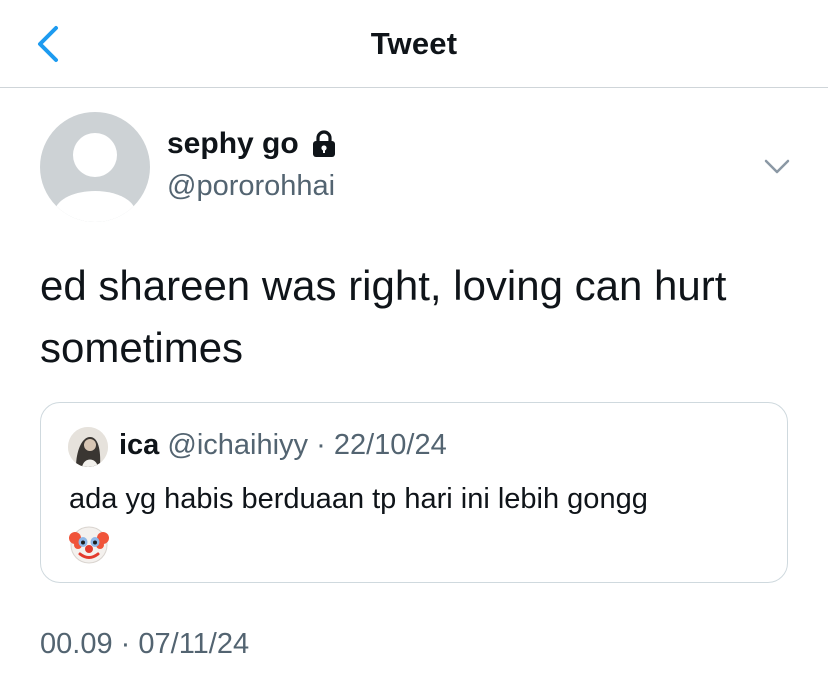 The width and height of the screenshot is (828, 687). I want to click on quoted-tweet-header: ica @ichaihiyy · 22/10/24, so click(283, 445).